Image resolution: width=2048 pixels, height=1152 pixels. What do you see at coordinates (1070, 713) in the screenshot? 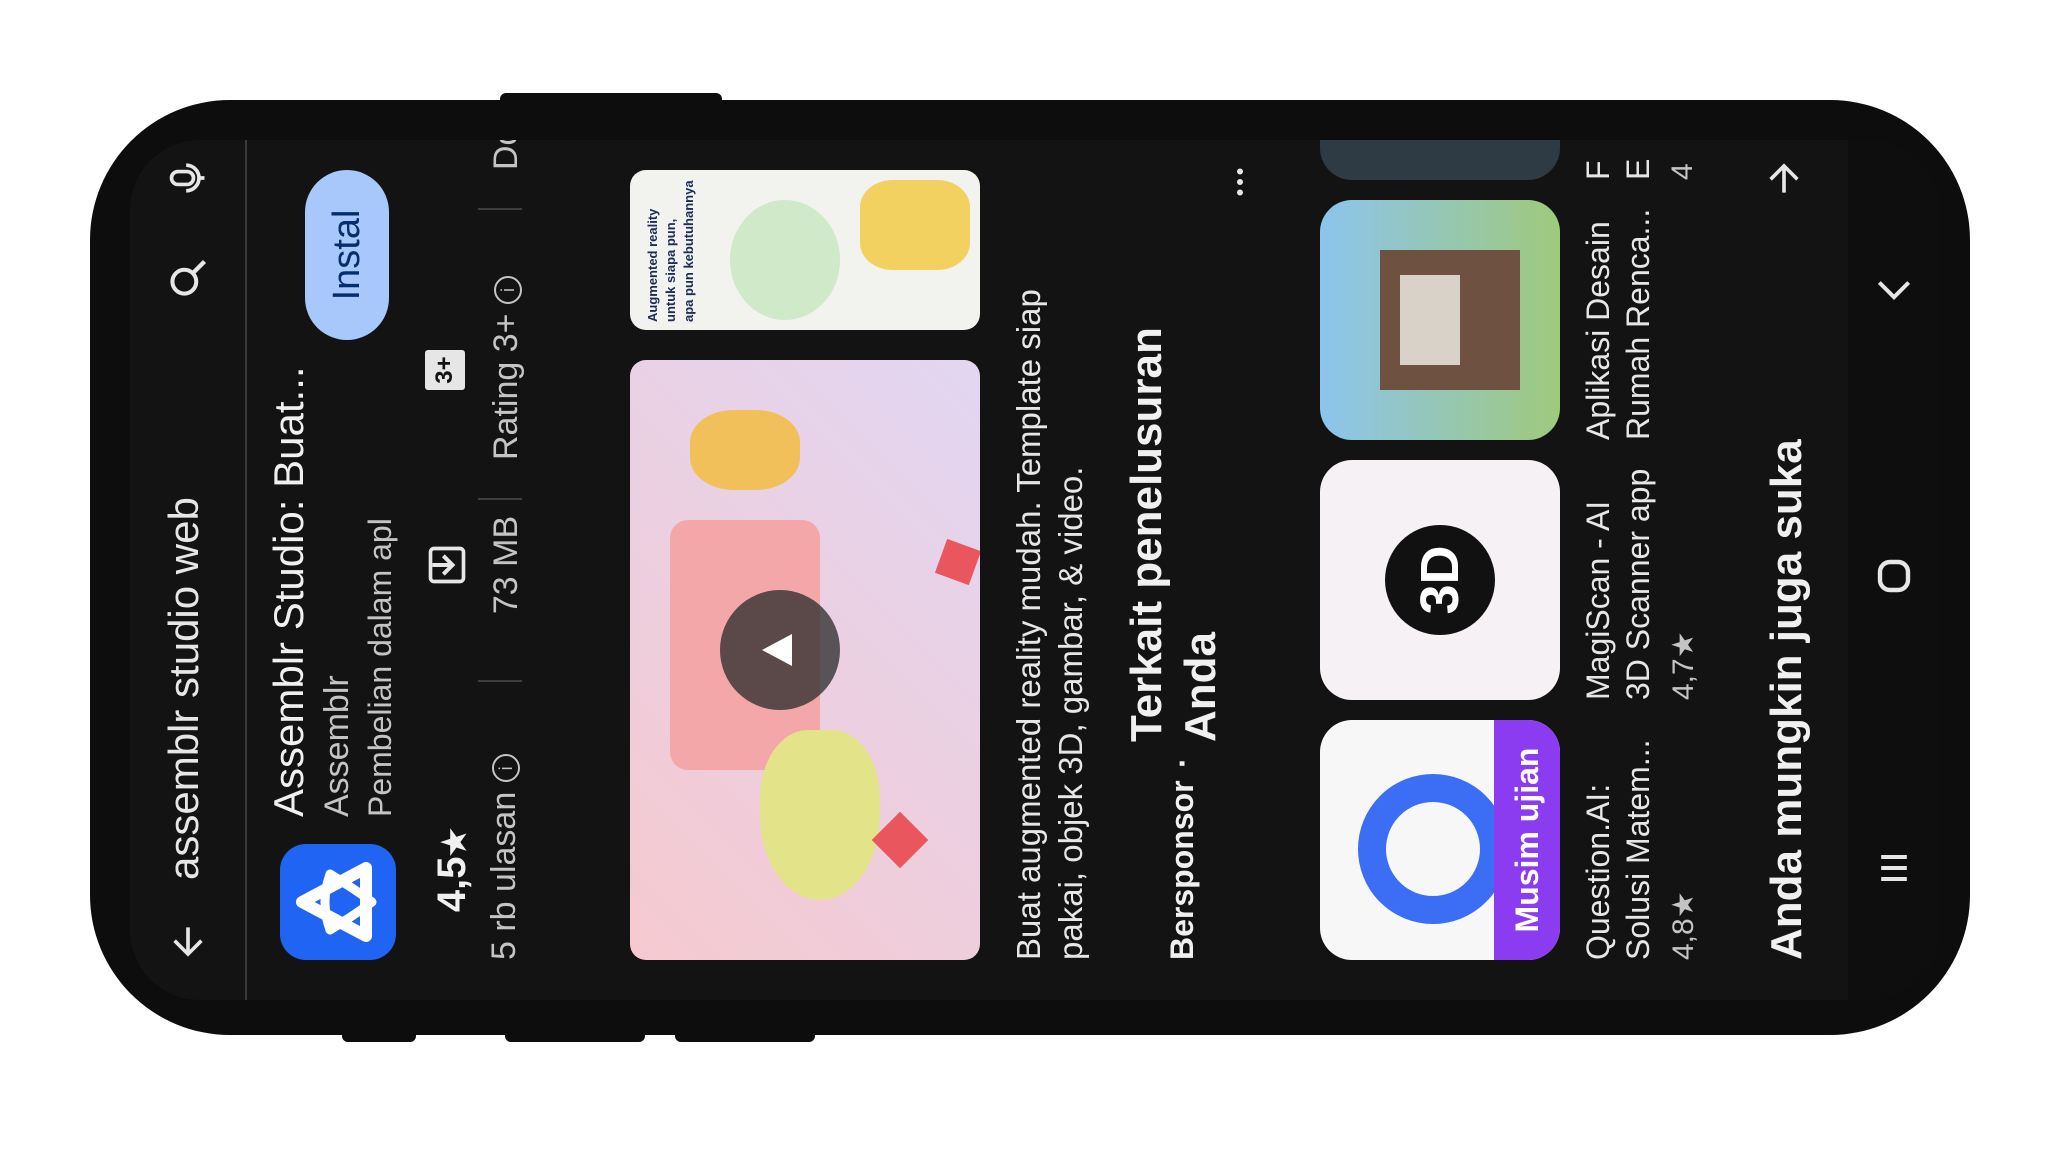
I see `description-line: pakai, objek 3D, gambar, & video.` at bounding box center [1070, 713].